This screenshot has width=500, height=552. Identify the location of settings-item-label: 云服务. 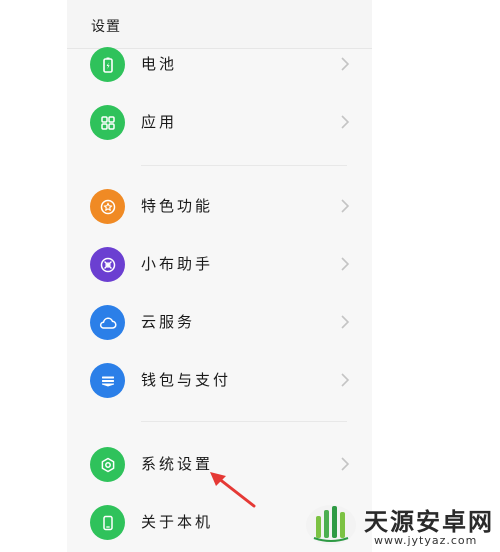
(168, 322).